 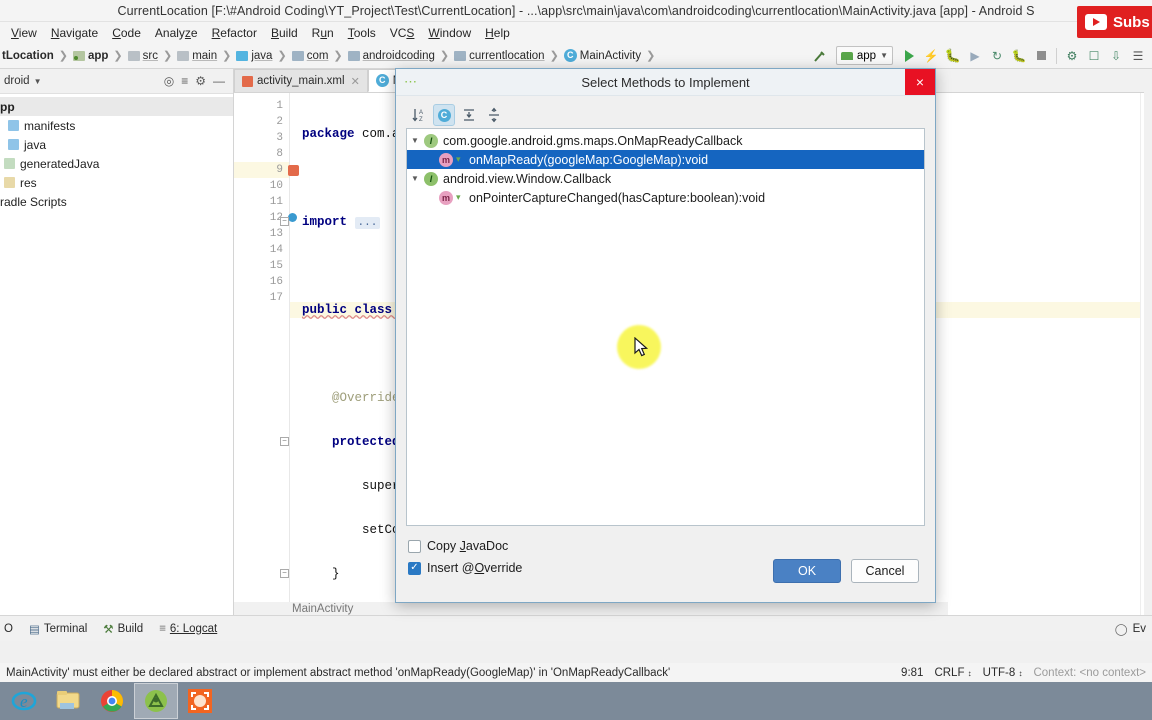 What do you see at coordinates (1121, 629) in the screenshot?
I see `event-log-icon: ◯` at bounding box center [1121, 629].